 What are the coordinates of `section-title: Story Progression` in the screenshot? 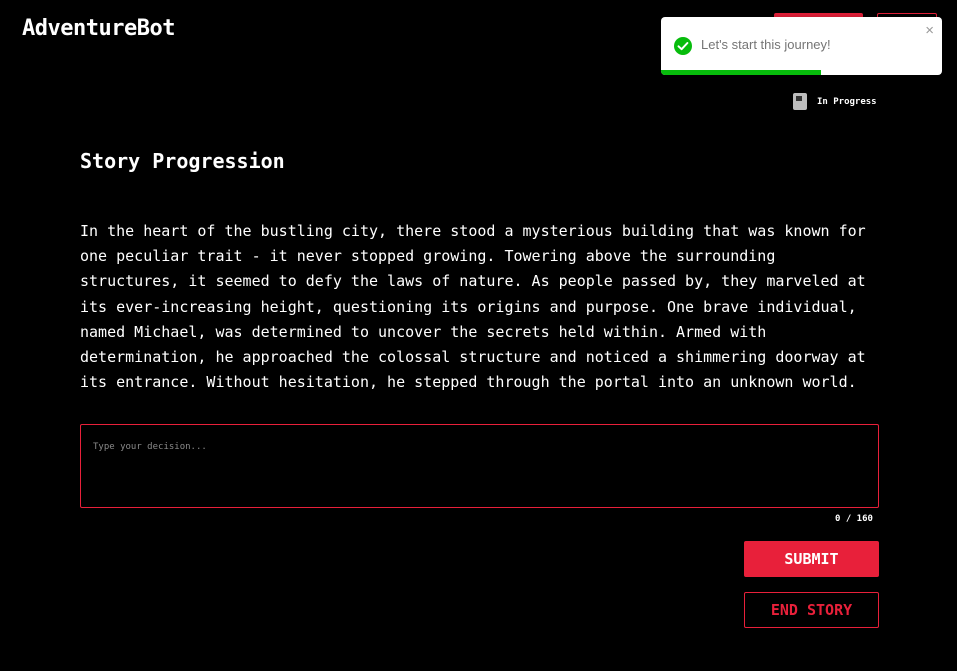 It's located at (182, 161).